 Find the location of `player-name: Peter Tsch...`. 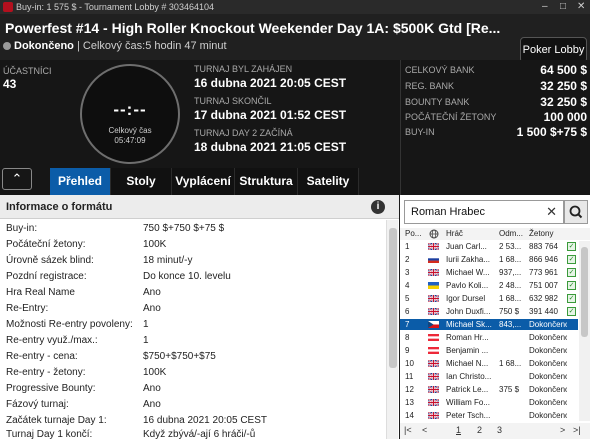

player-name: Peter Tsch... is located at coordinates (468, 415).